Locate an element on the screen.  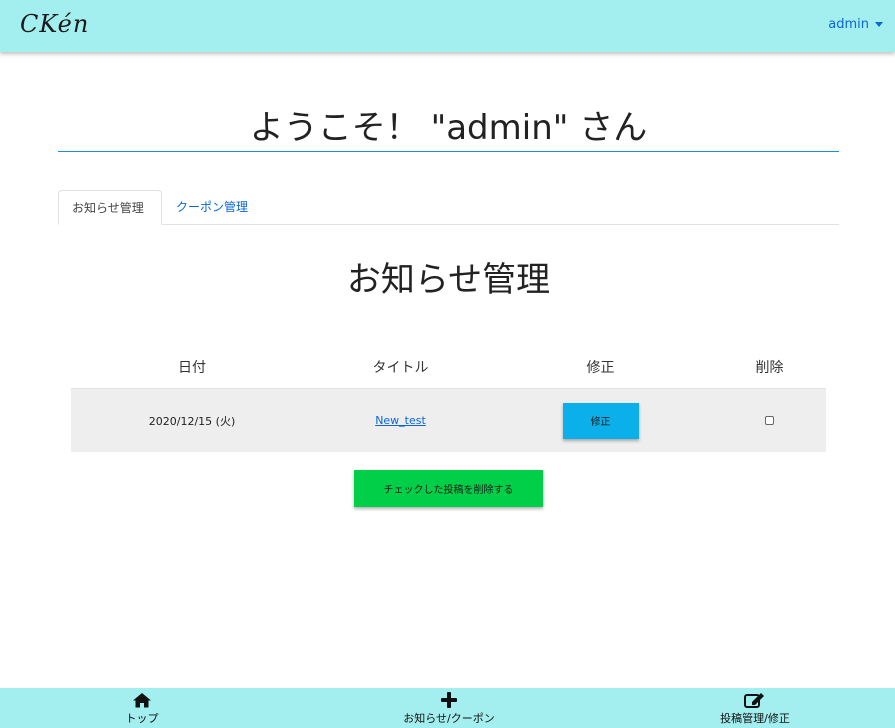
row-date: 2020/12/15 (火) is located at coordinates (192, 421).